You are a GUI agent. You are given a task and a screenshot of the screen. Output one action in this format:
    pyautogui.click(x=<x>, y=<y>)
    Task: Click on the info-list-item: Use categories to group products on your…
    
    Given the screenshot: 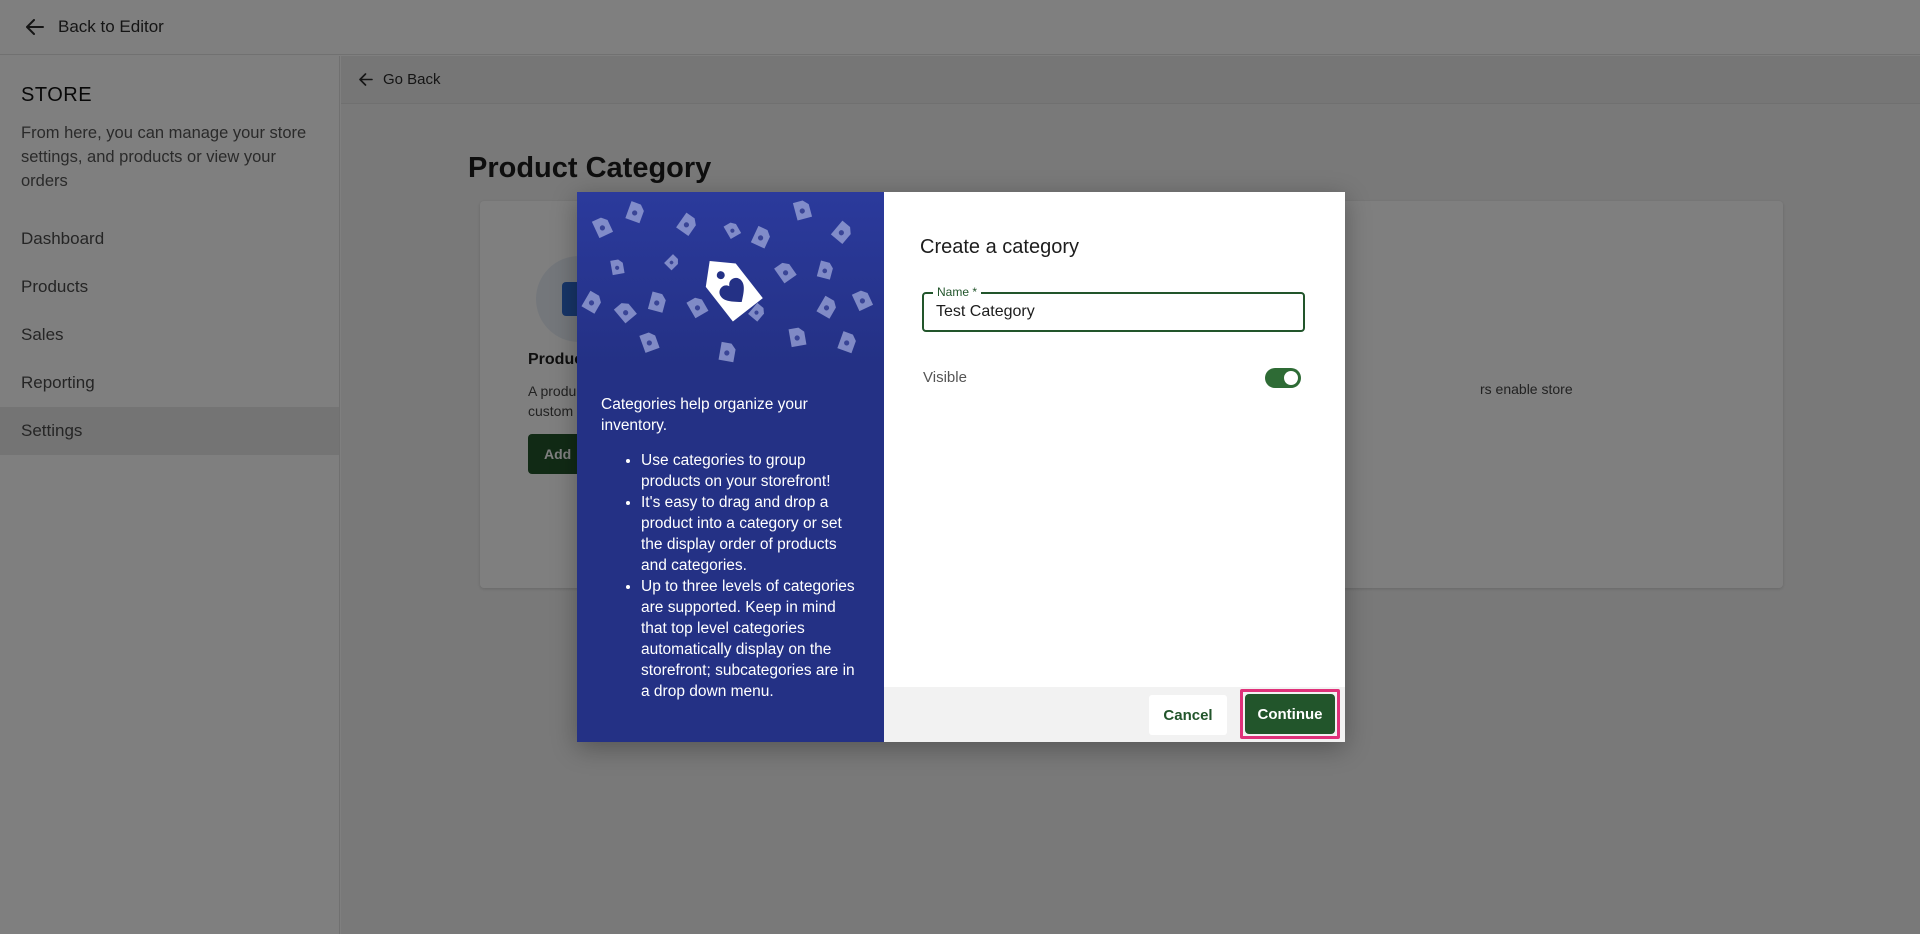 What is the action you would take?
    pyautogui.click(x=750, y=471)
    